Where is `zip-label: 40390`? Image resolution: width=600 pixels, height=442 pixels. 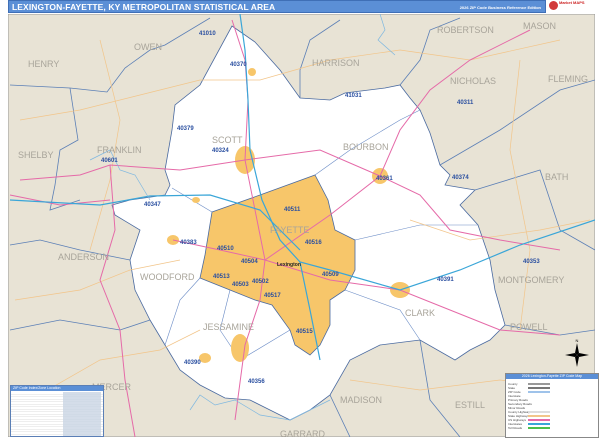 zip-label: 40390 is located at coordinates (192, 363).